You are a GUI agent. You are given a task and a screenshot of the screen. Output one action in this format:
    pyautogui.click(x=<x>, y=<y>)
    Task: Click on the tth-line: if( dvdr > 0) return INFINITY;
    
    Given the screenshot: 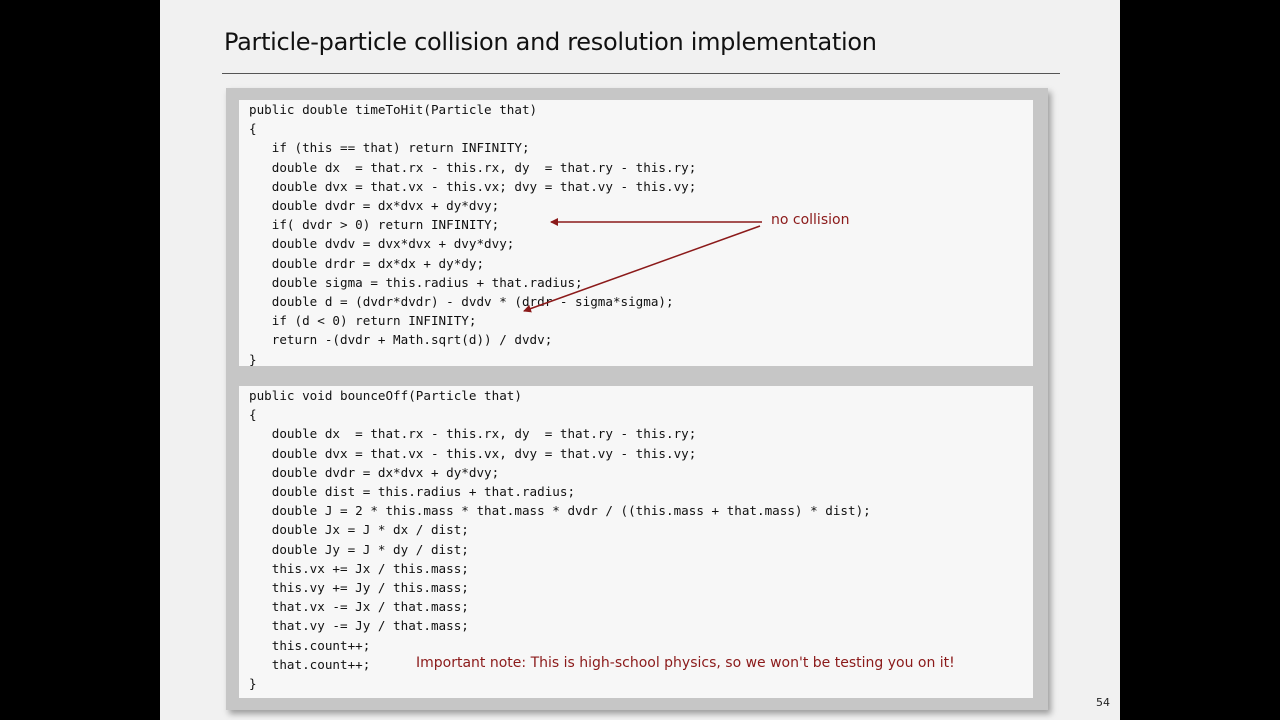 What is the action you would take?
    pyautogui.click(x=374, y=225)
    